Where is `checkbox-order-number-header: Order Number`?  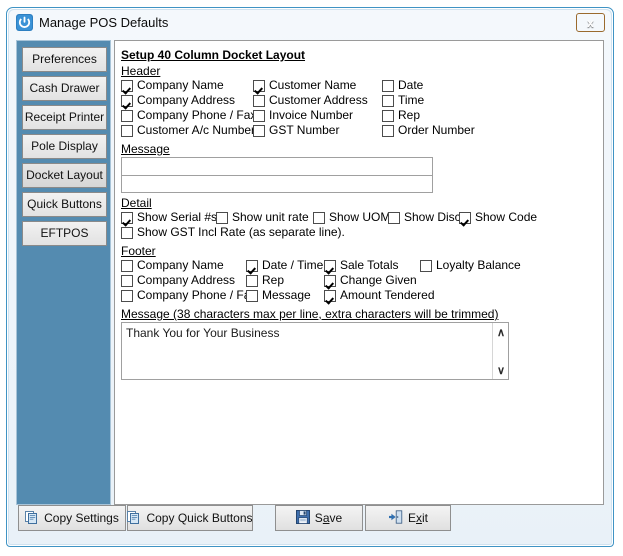 checkbox-order-number-header: Order Number is located at coordinates (428, 130).